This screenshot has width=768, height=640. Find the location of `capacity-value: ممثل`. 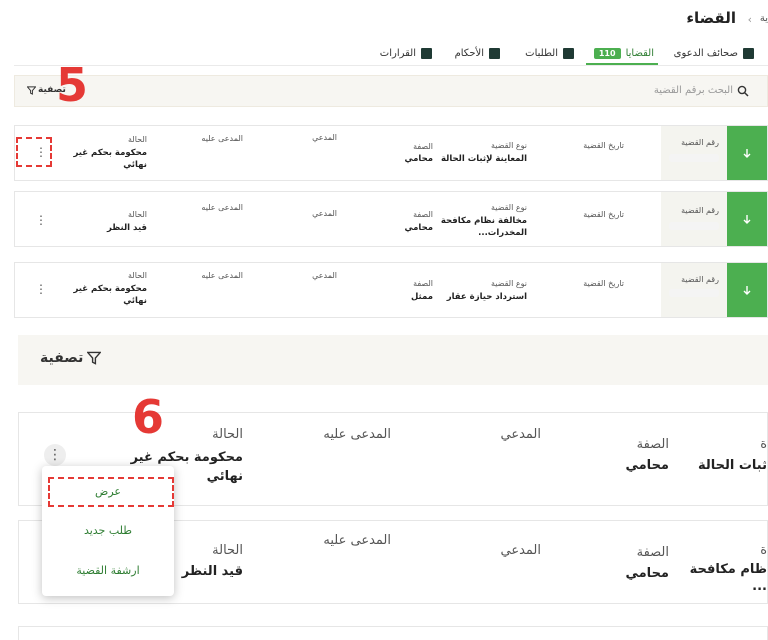

capacity-value: ممثل is located at coordinates (421, 297).